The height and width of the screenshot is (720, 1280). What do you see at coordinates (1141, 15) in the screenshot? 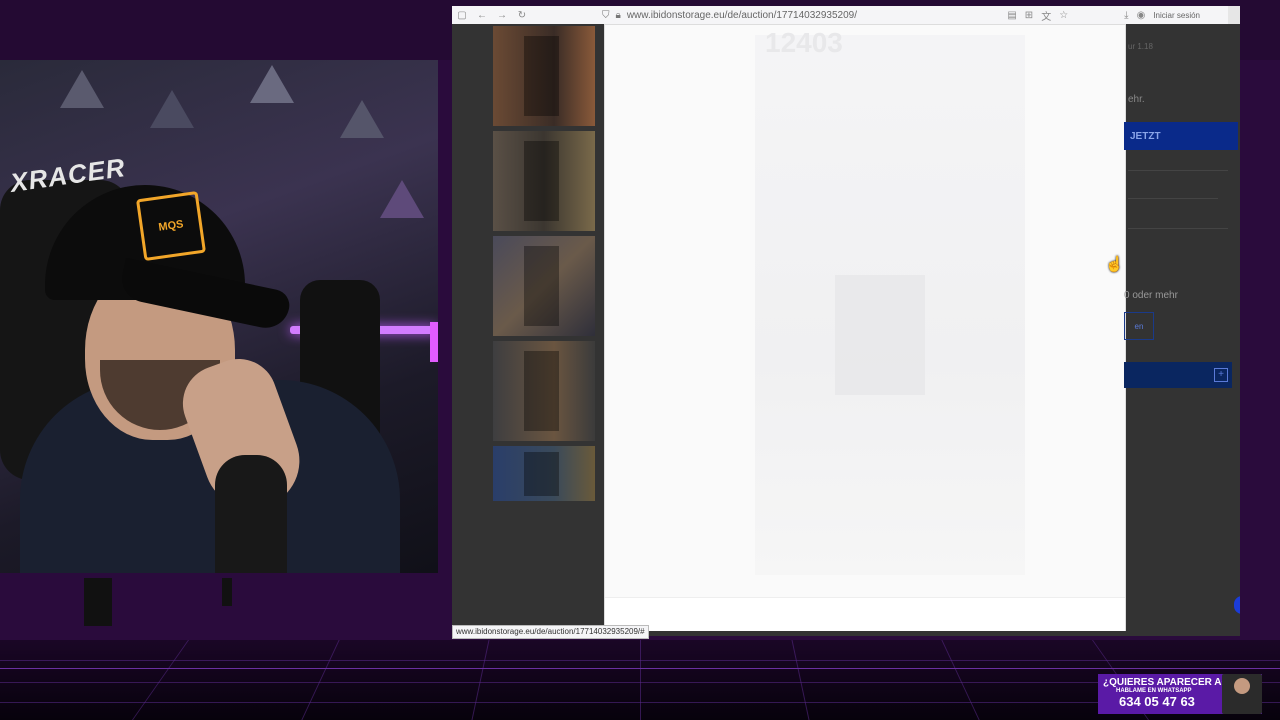
I see `account-icon: ◉` at bounding box center [1141, 15].